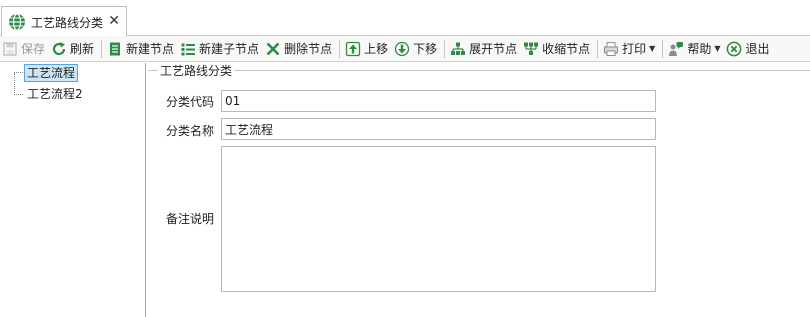 The image size is (810, 317). What do you see at coordinates (402, 48) in the screenshot?
I see `arrow-down-icon` at bounding box center [402, 48].